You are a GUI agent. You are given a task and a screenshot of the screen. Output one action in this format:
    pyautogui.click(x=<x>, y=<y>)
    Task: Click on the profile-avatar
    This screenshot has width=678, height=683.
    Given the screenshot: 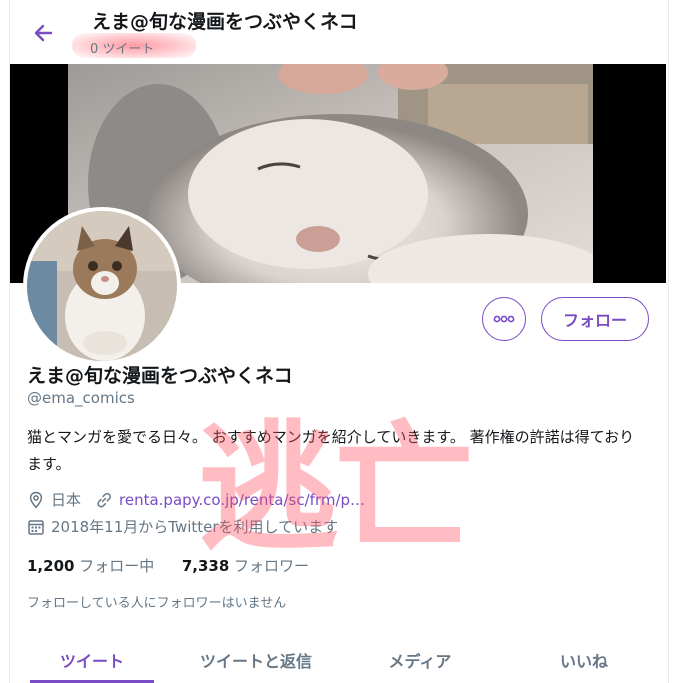 What is the action you would take?
    pyautogui.click(x=102, y=286)
    